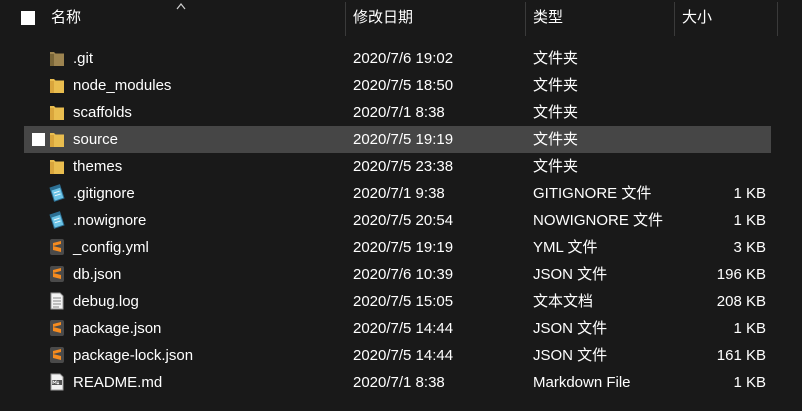 The height and width of the screenshot is (411, 802). Describe the element at coordinates (403, 220) in the screenshot. I see `file-modified-date: 2020/7/5 20:54` at that location.